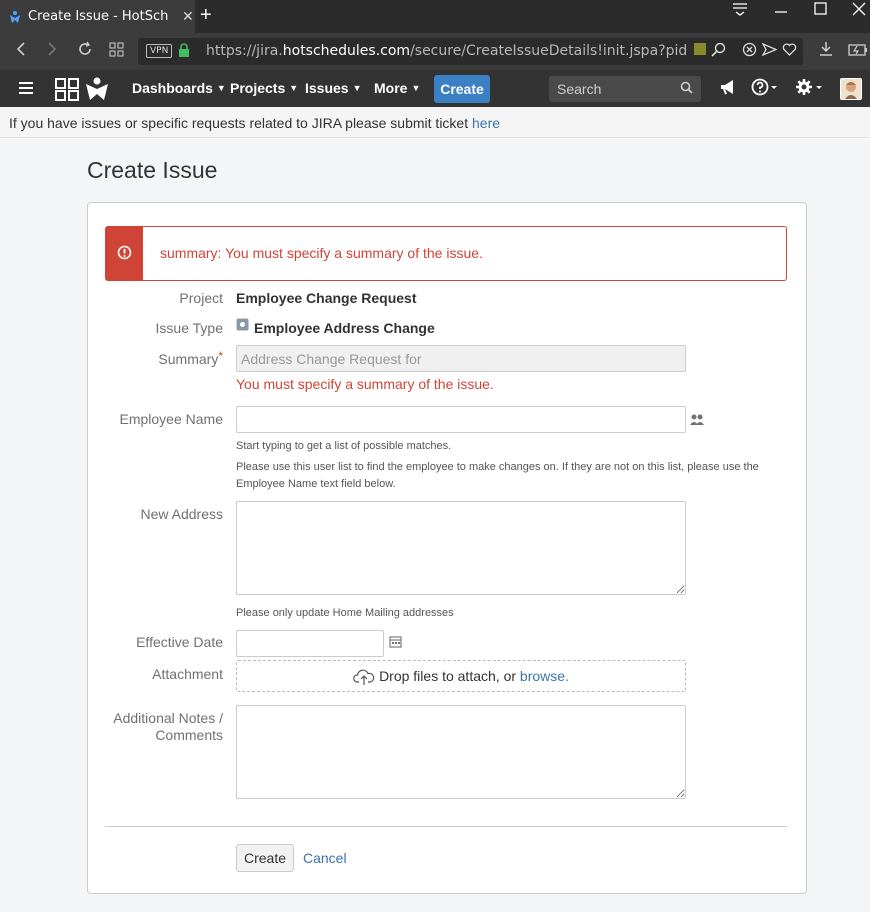 The width and height of the screenshot is (870, 912). I want to click on browser-tab: Create Issue - HotSchedules ✕, so click(97, 16).